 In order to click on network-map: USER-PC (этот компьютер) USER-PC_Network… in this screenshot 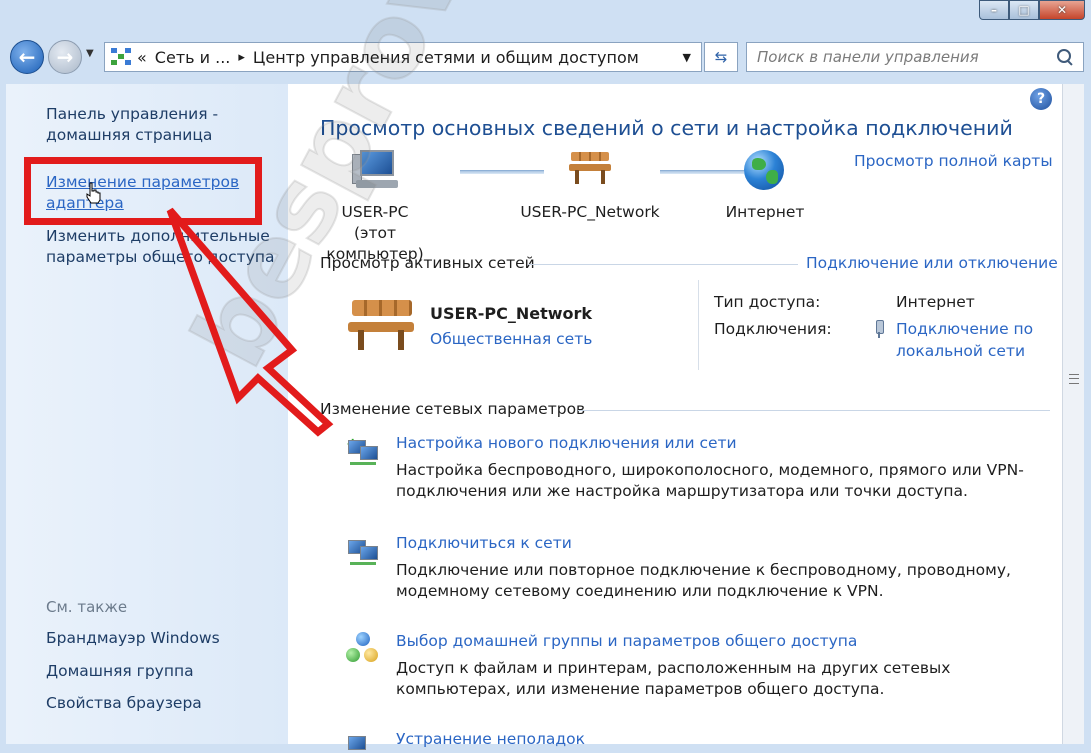, I will do `click(570, 206)`.